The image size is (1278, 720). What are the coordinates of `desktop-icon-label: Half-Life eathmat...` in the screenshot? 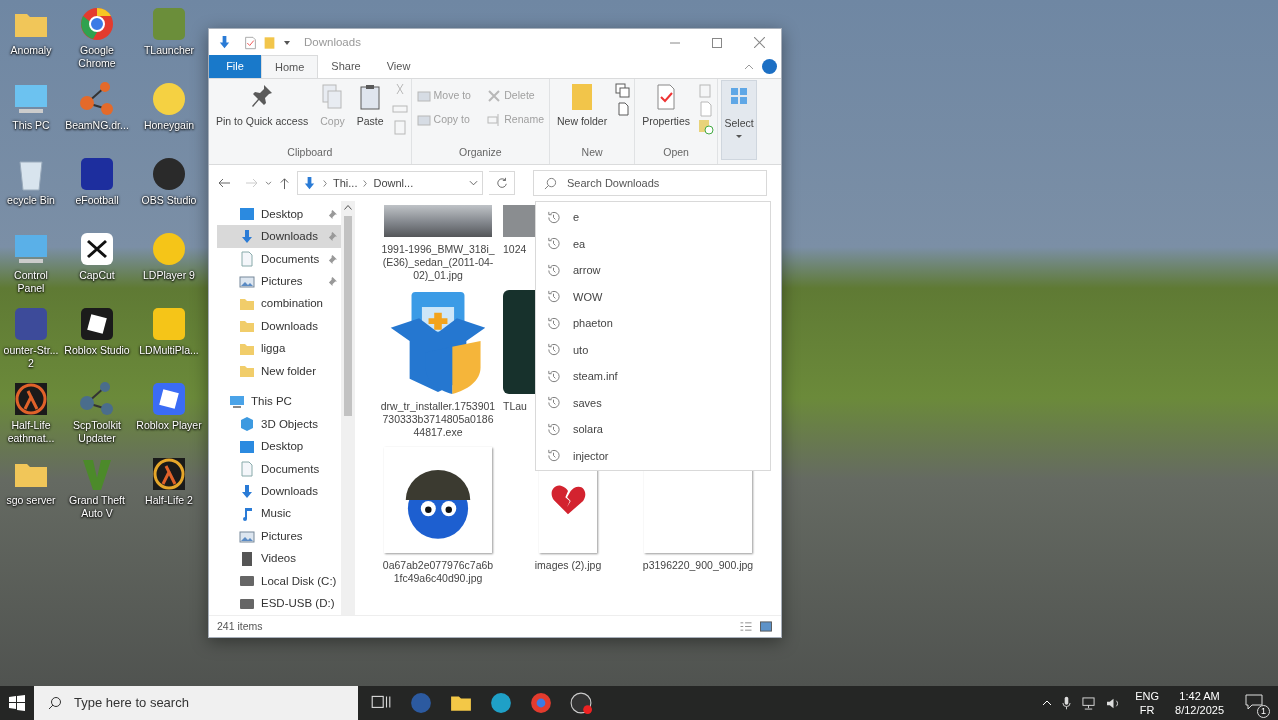 It's located at (31, 432).